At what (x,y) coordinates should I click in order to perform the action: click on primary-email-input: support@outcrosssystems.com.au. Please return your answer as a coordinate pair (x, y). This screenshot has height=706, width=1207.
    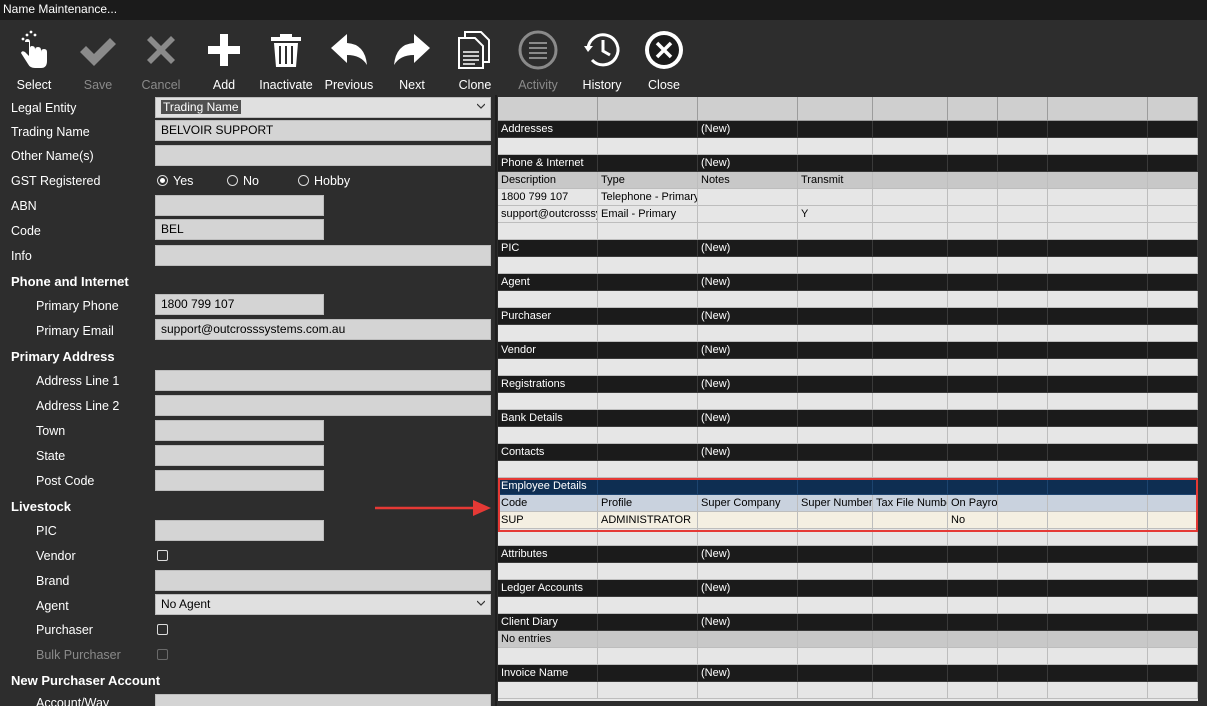
    Looking at the image, I should click on (323, 329).